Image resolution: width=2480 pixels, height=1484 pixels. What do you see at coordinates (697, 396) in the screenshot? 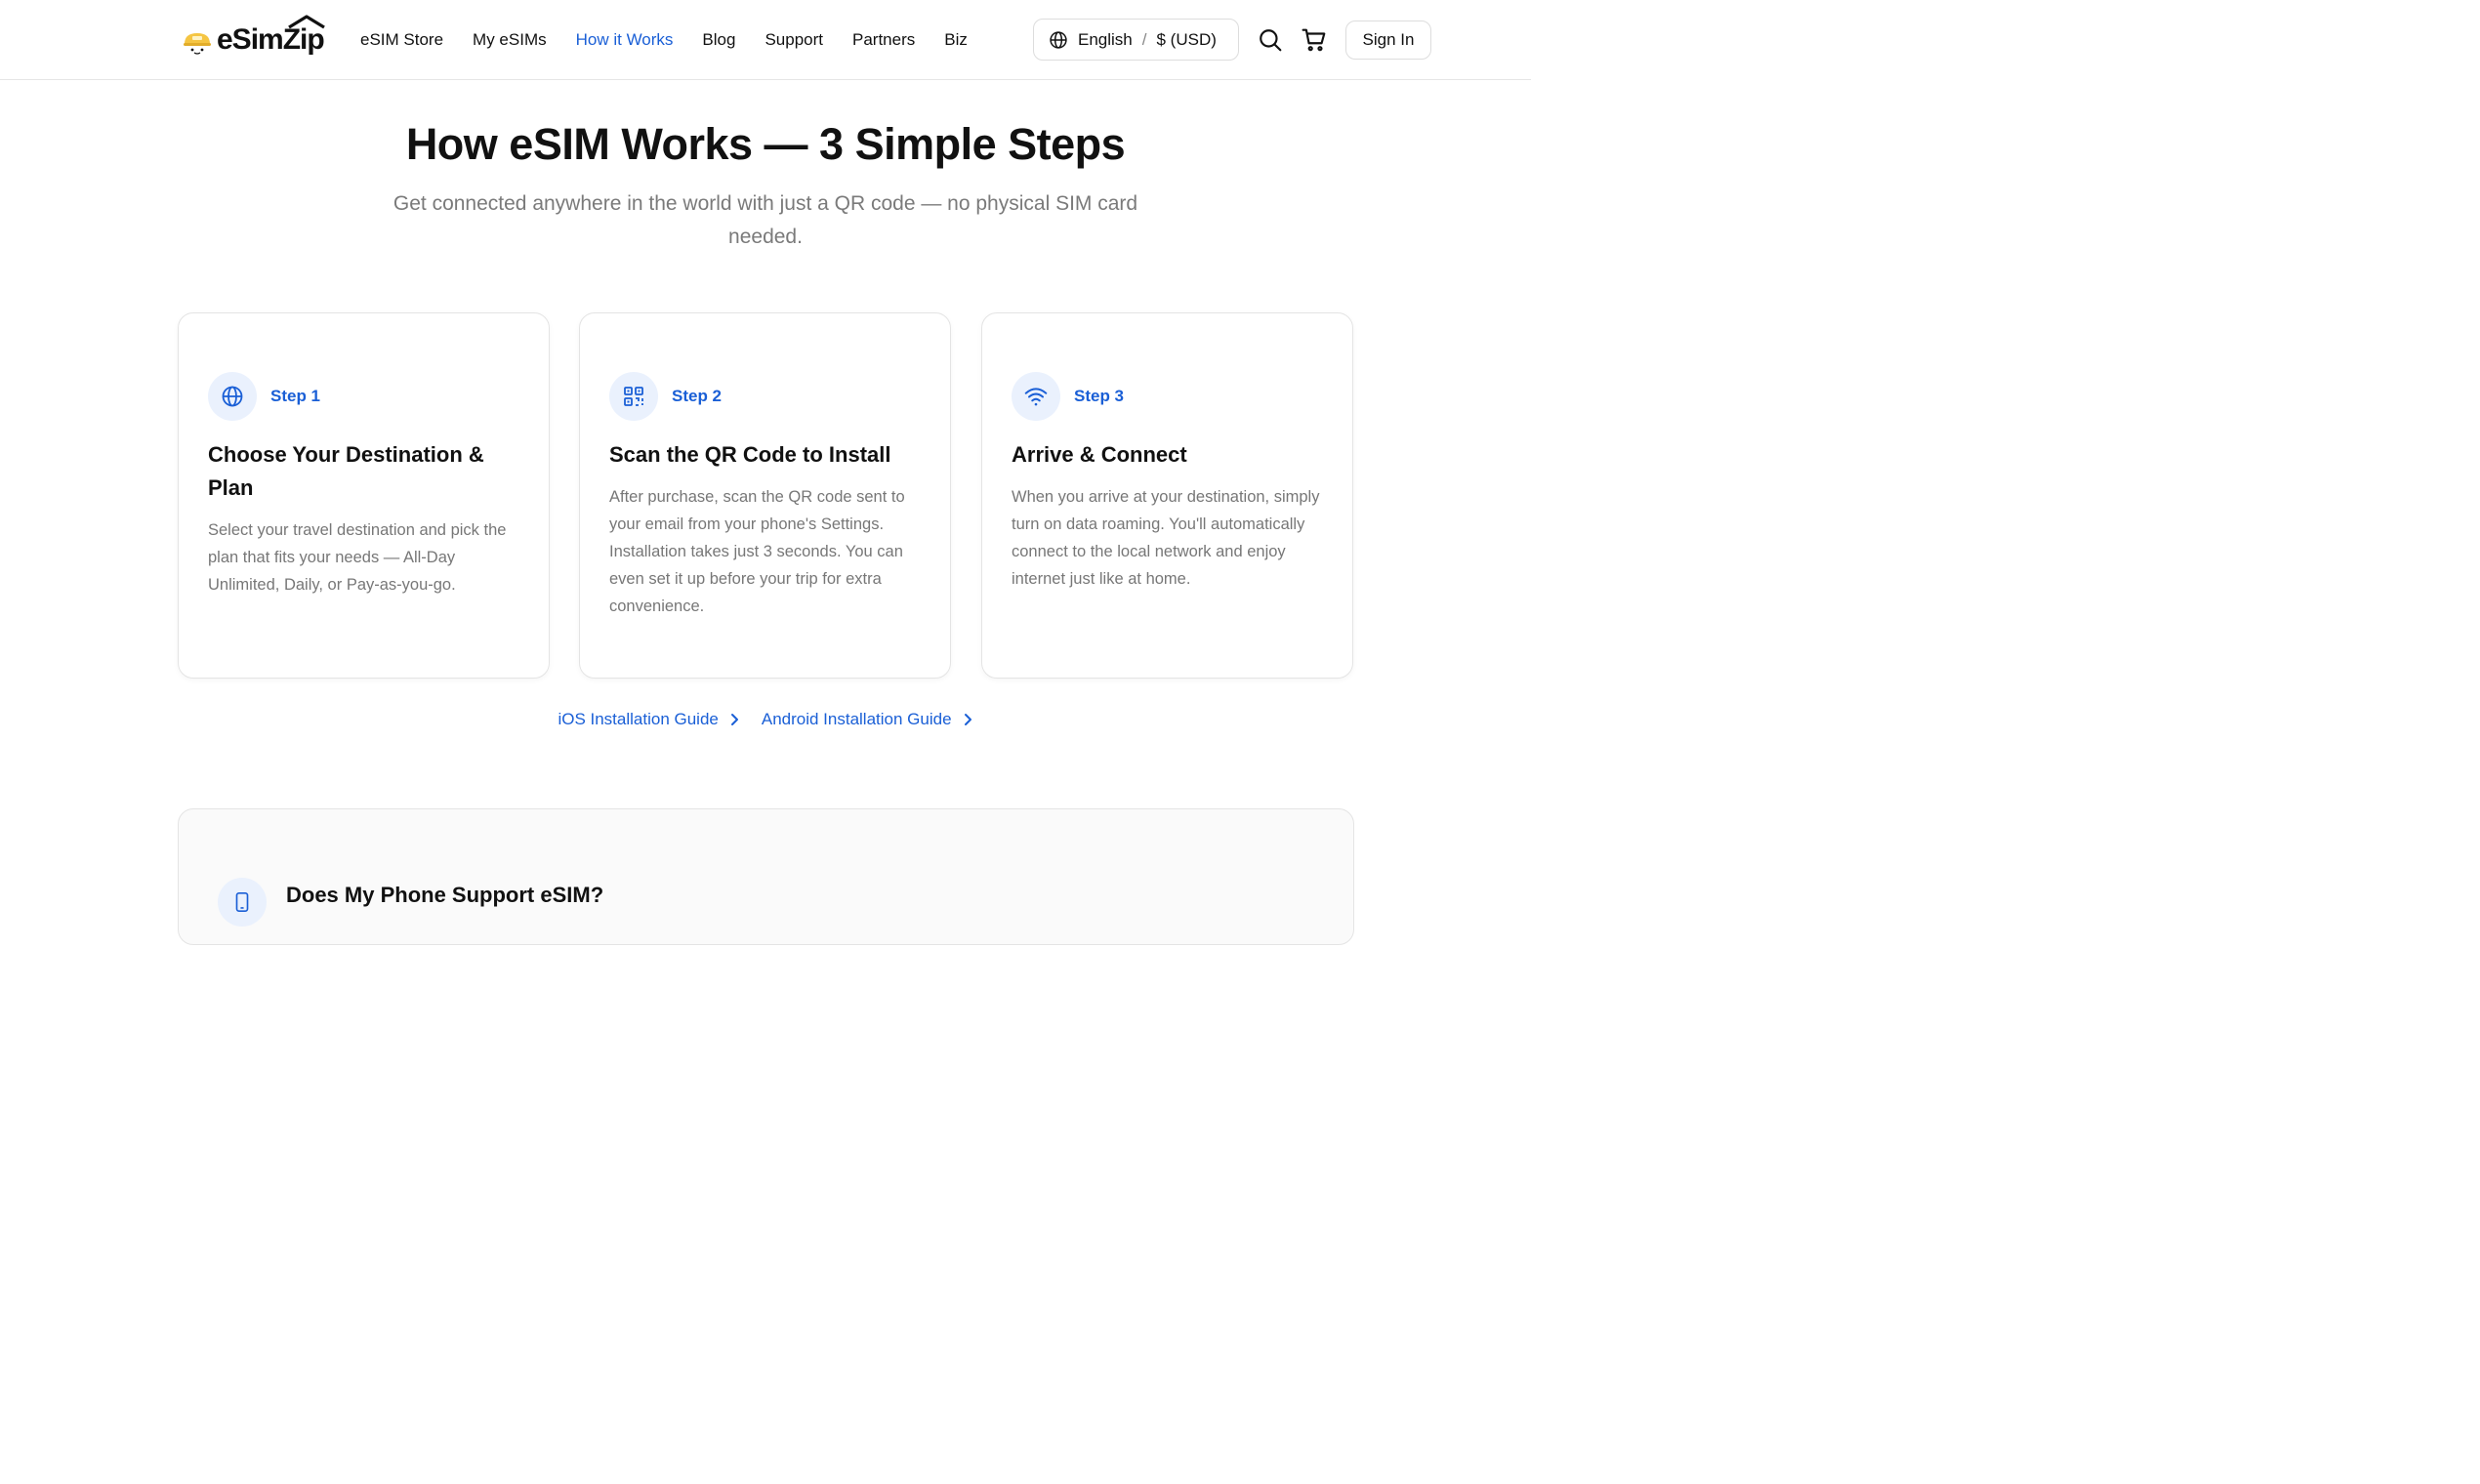
I see `step-label: Step 2` at bounding box center [697, 396].